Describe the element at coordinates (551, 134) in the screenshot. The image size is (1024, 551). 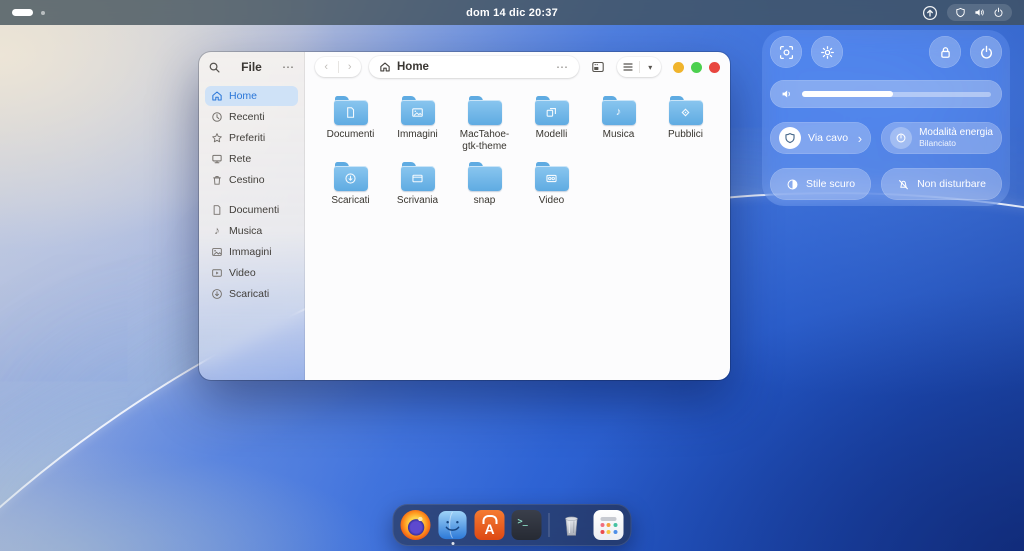
I see `folder-name: Modelli` at that location.